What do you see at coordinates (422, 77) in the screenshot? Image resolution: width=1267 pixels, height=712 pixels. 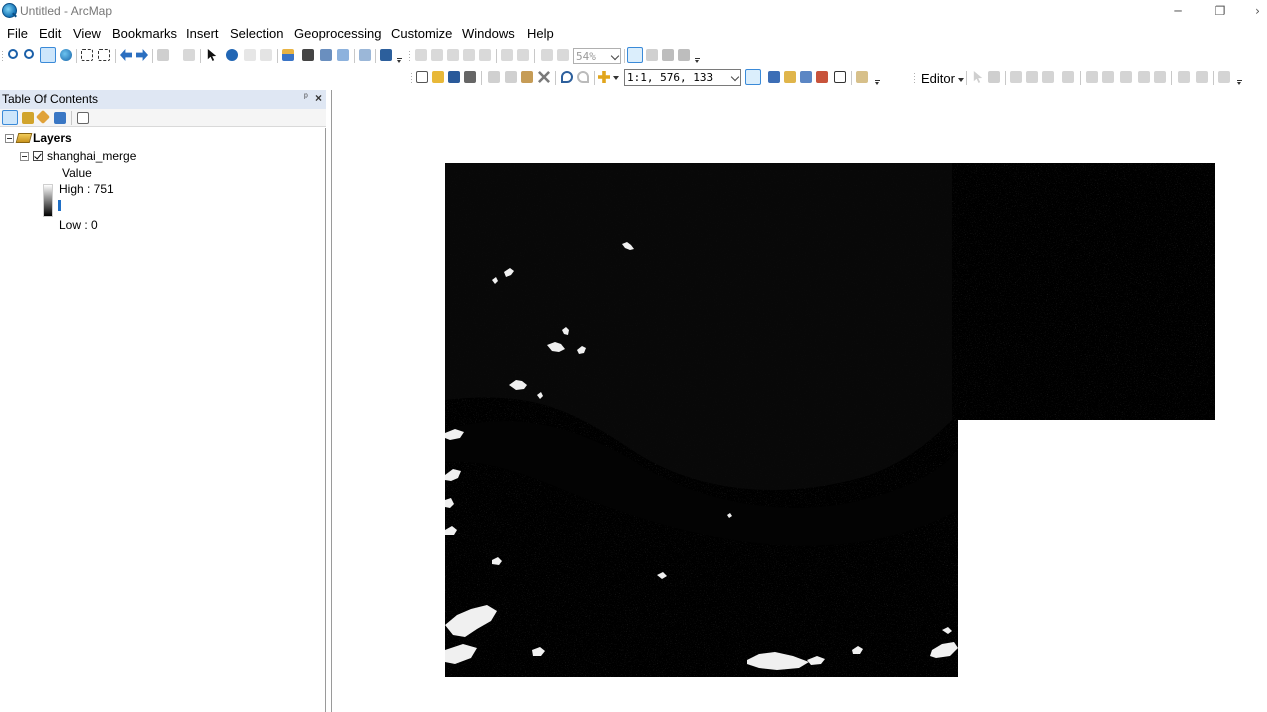 I see `new-document-icon` at bounding box center [422, 77].